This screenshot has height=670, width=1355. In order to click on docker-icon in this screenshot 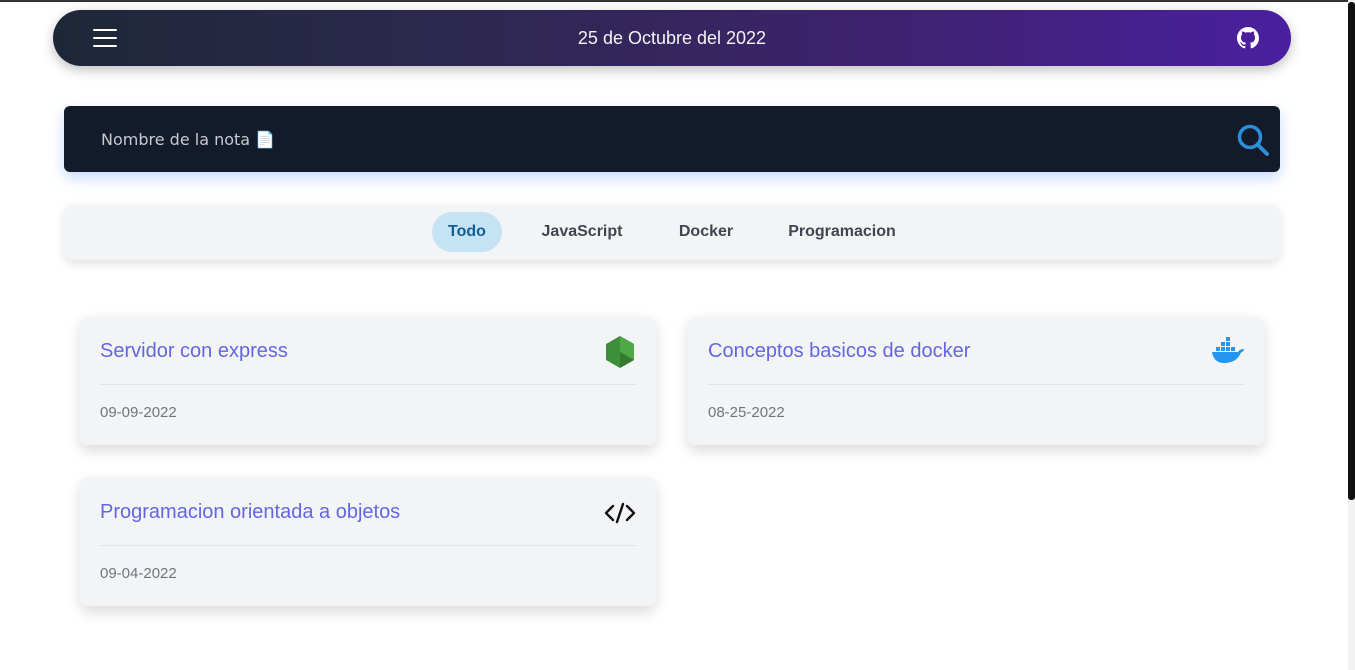, I will do `click(1228, 350)`.